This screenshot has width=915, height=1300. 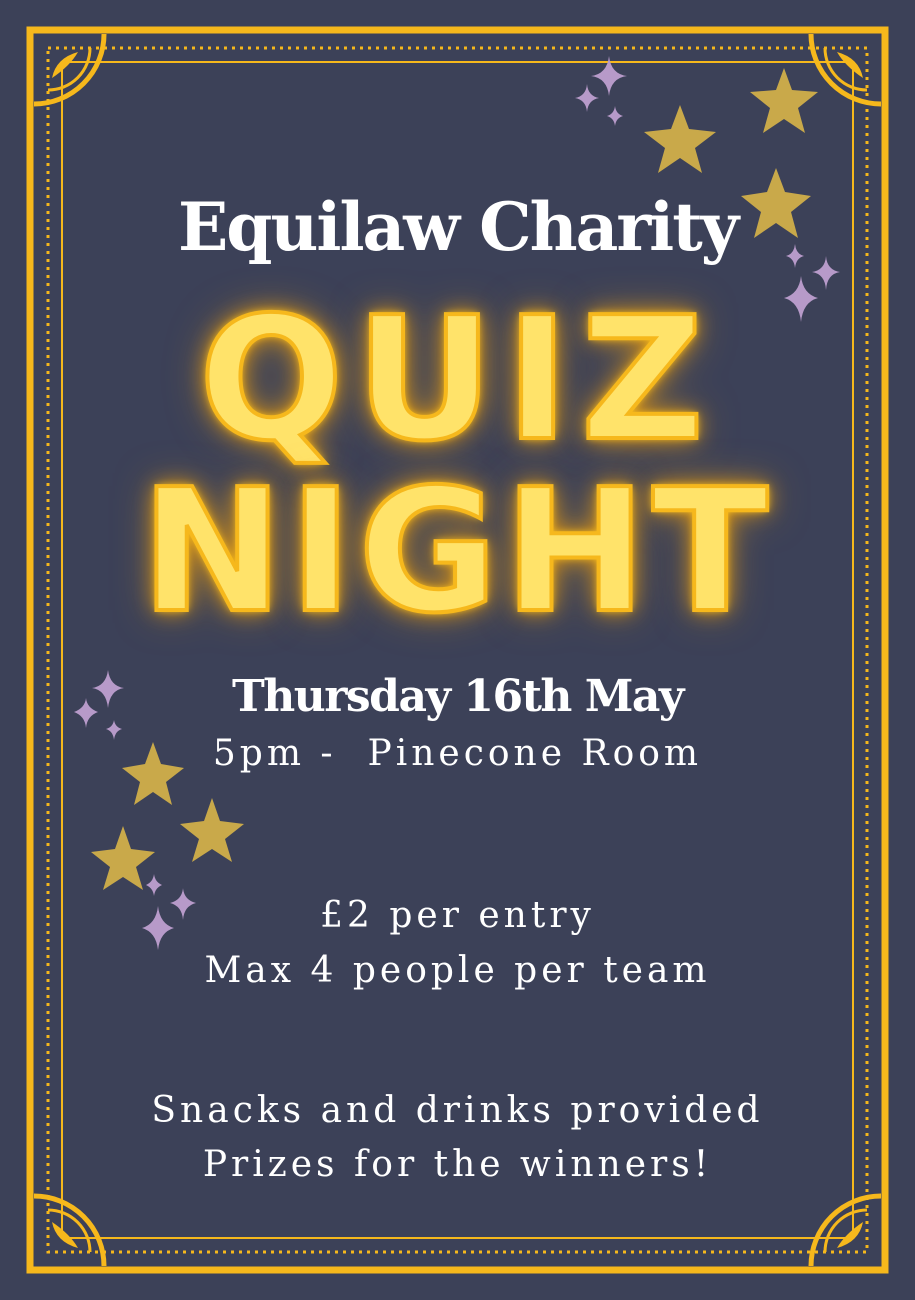 What do you see at coordinates (457, 915) in the screenshot?
I see `entry-fee: £2 per entry` at bounding box center [457, 915].